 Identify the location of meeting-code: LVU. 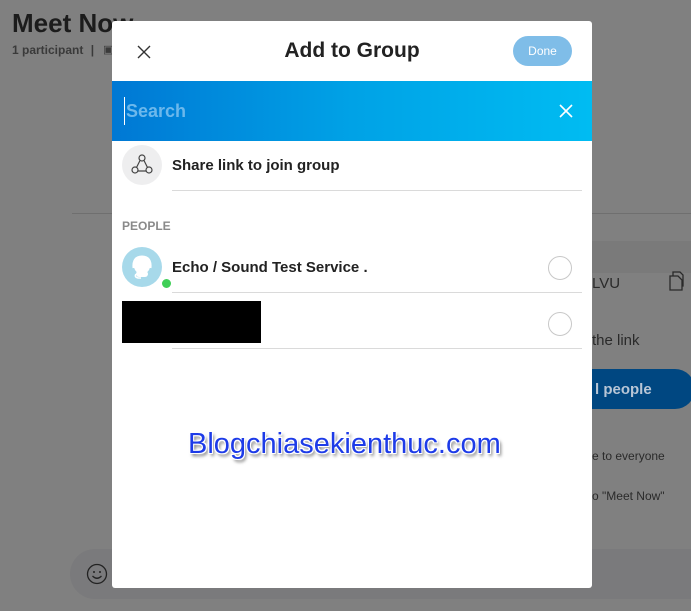
(606, 283).